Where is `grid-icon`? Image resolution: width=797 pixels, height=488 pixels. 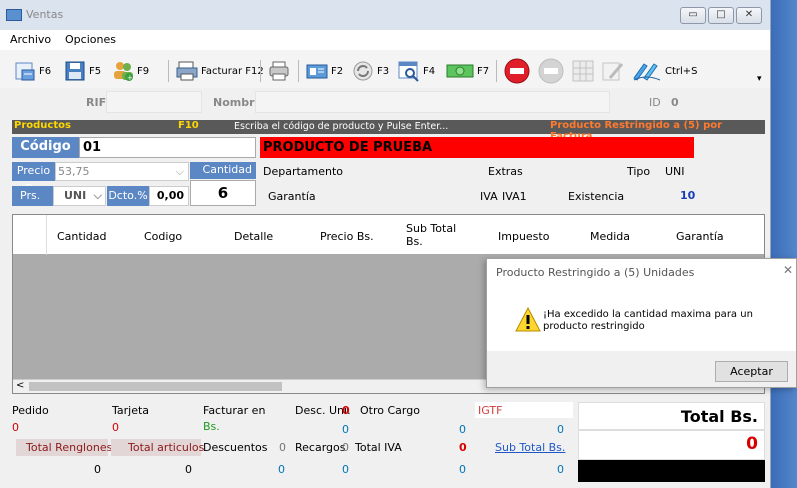 grid-icon is located at coordinates (583, 71).